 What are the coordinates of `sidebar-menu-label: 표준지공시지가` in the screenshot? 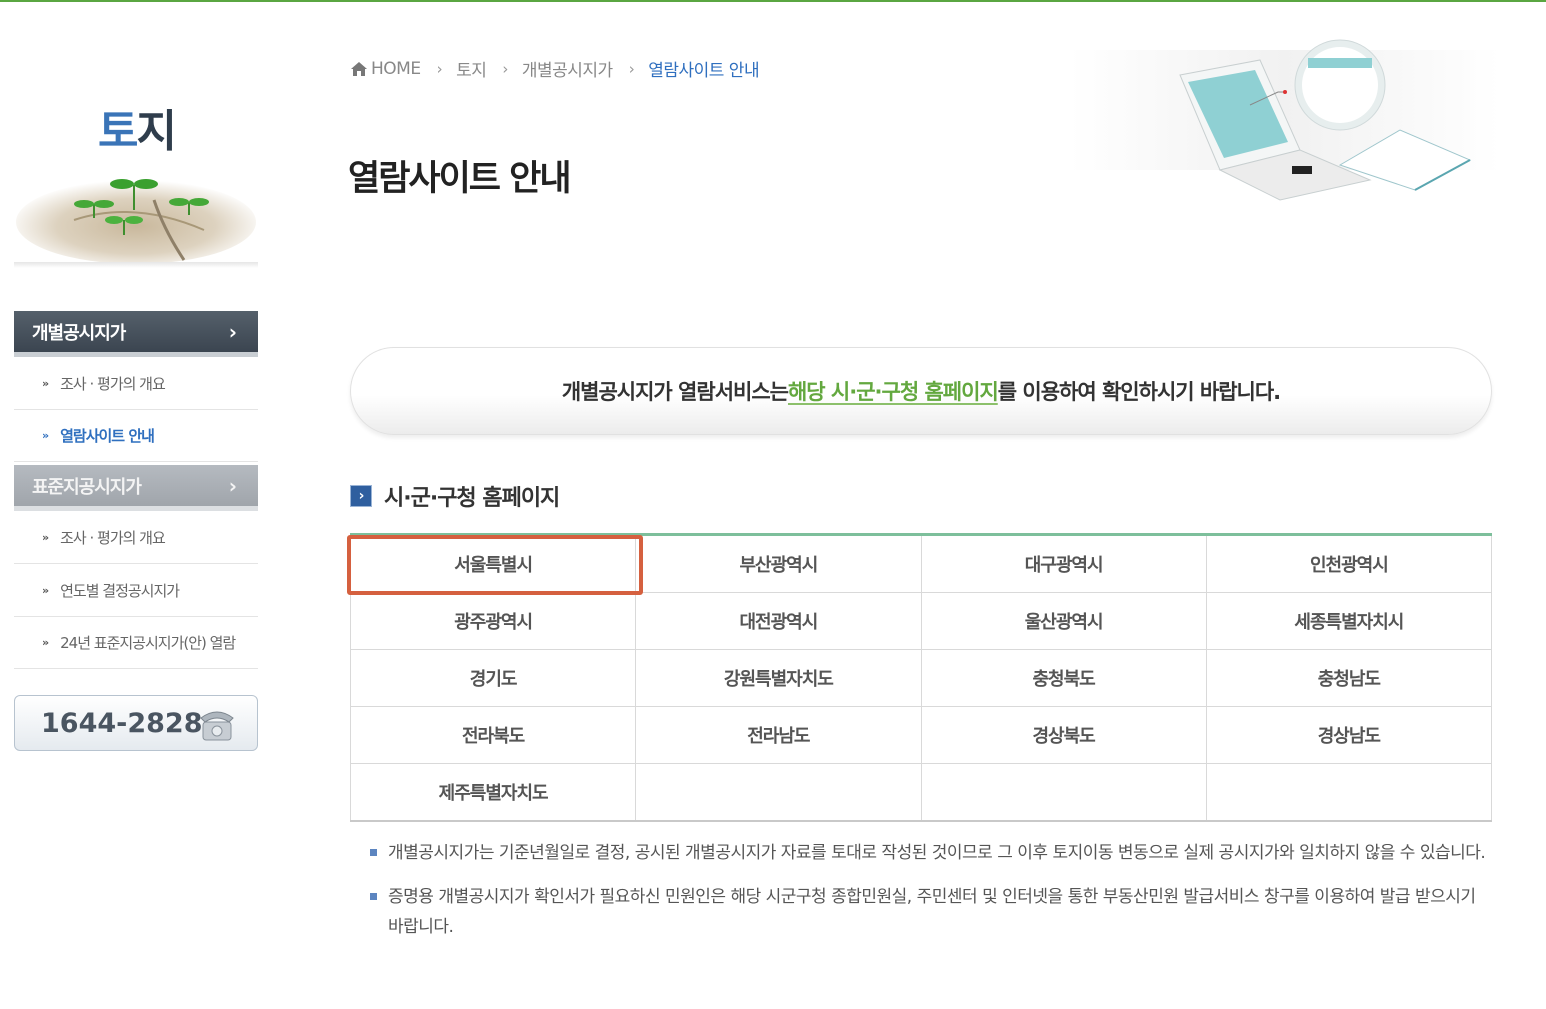 It's located at (87, 487).